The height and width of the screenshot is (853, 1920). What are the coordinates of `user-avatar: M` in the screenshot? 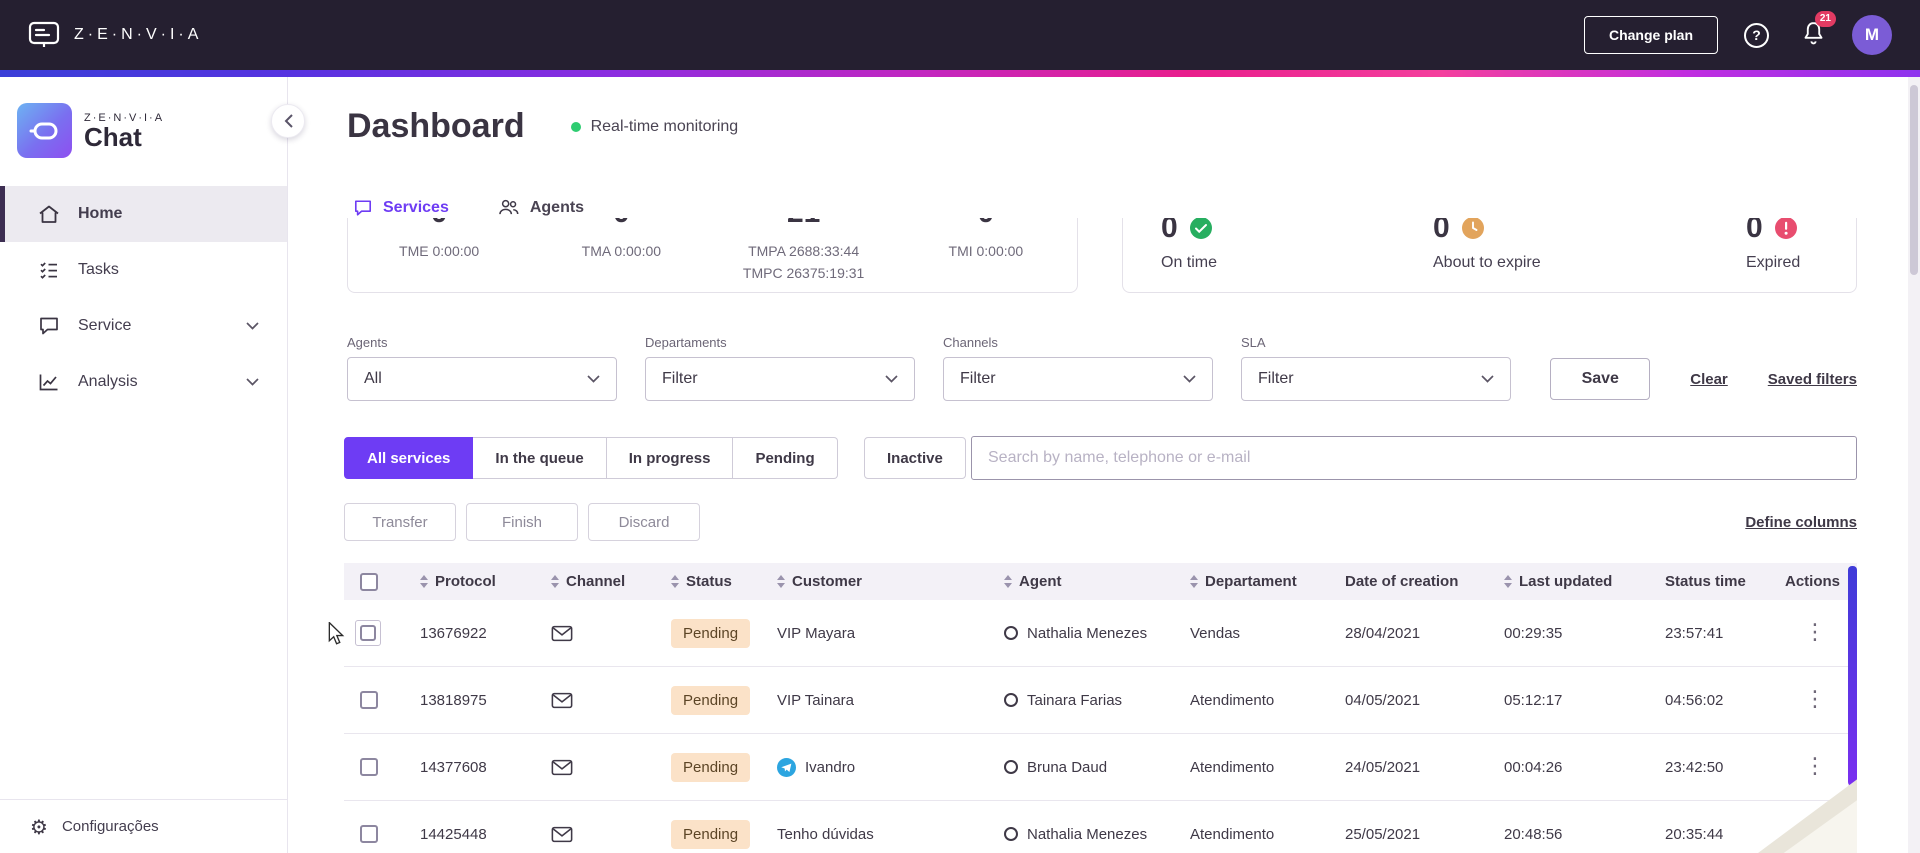 It's located at (1872, 35).